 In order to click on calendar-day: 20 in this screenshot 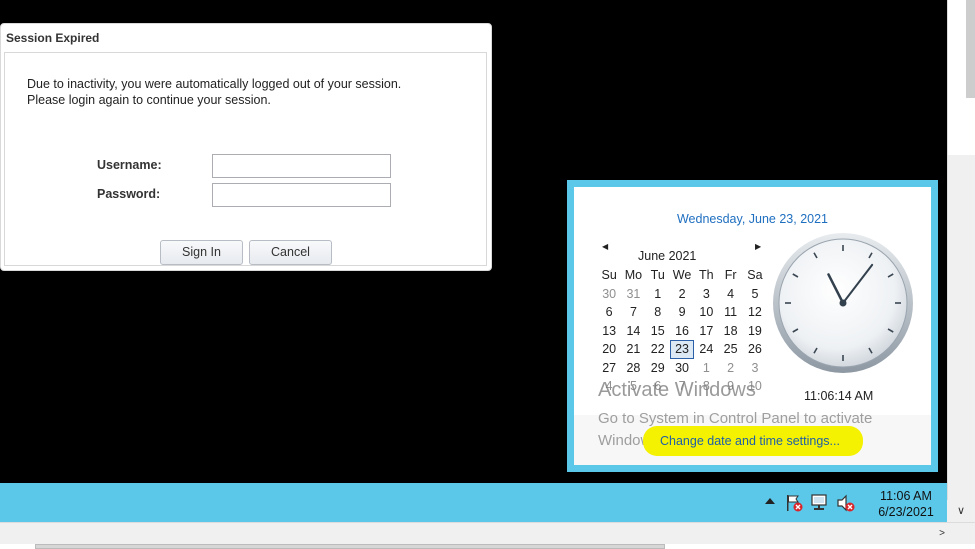, I will do `click(609, 349)`.